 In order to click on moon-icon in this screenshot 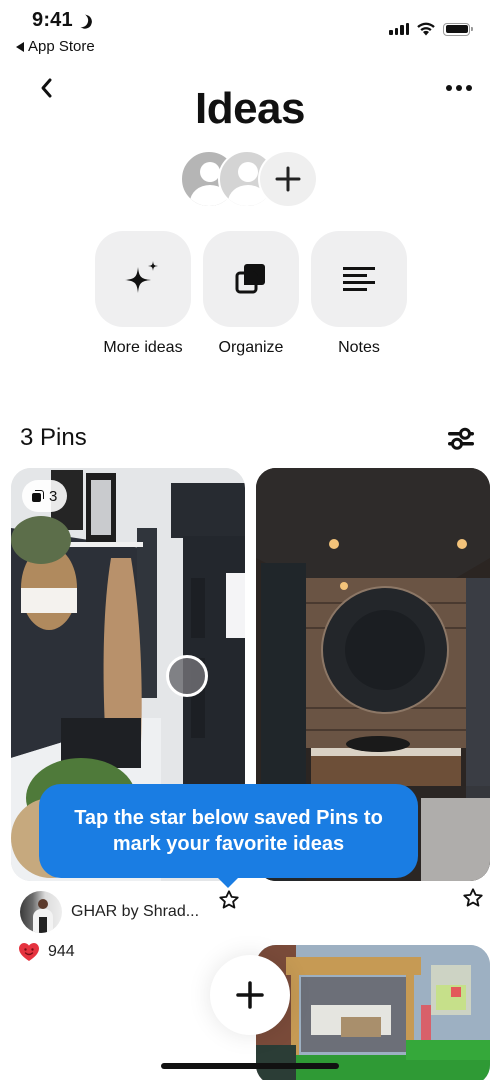, I will do `click(85, 21)`.